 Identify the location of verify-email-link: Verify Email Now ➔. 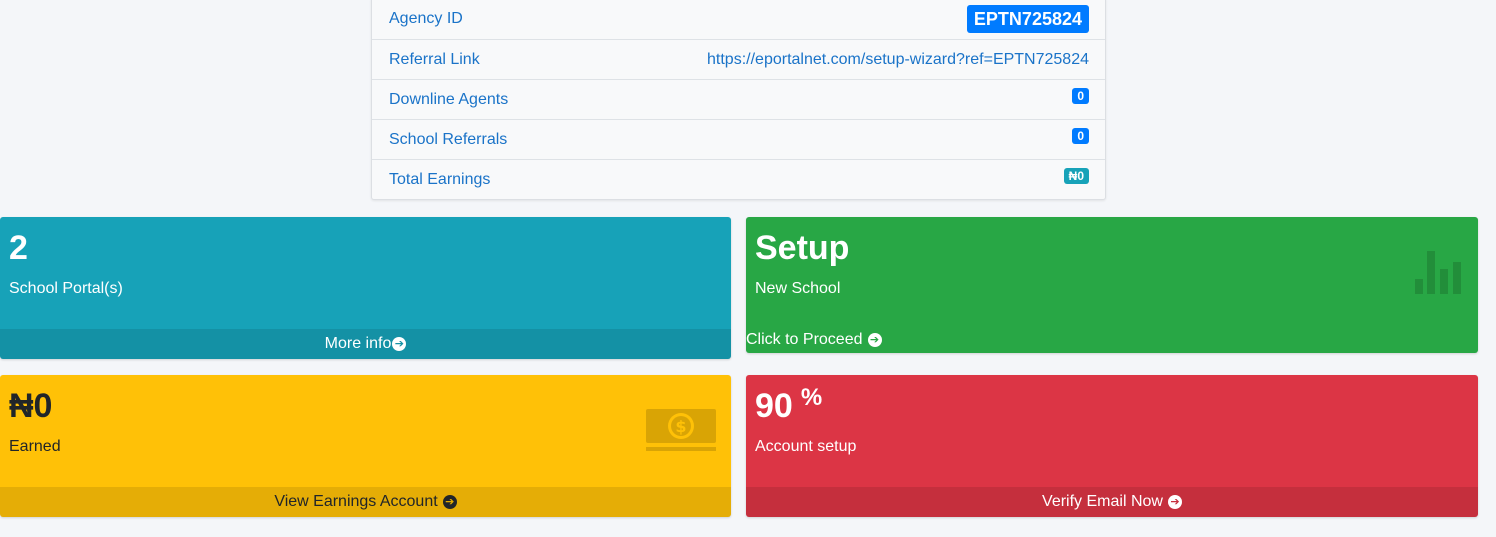
(1112, 502).